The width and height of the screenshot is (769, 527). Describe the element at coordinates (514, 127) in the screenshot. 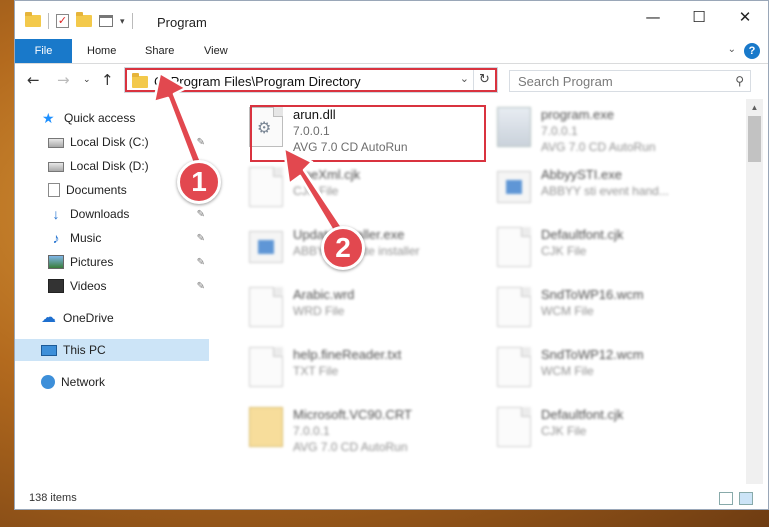

I see `exe-icon` at that location.